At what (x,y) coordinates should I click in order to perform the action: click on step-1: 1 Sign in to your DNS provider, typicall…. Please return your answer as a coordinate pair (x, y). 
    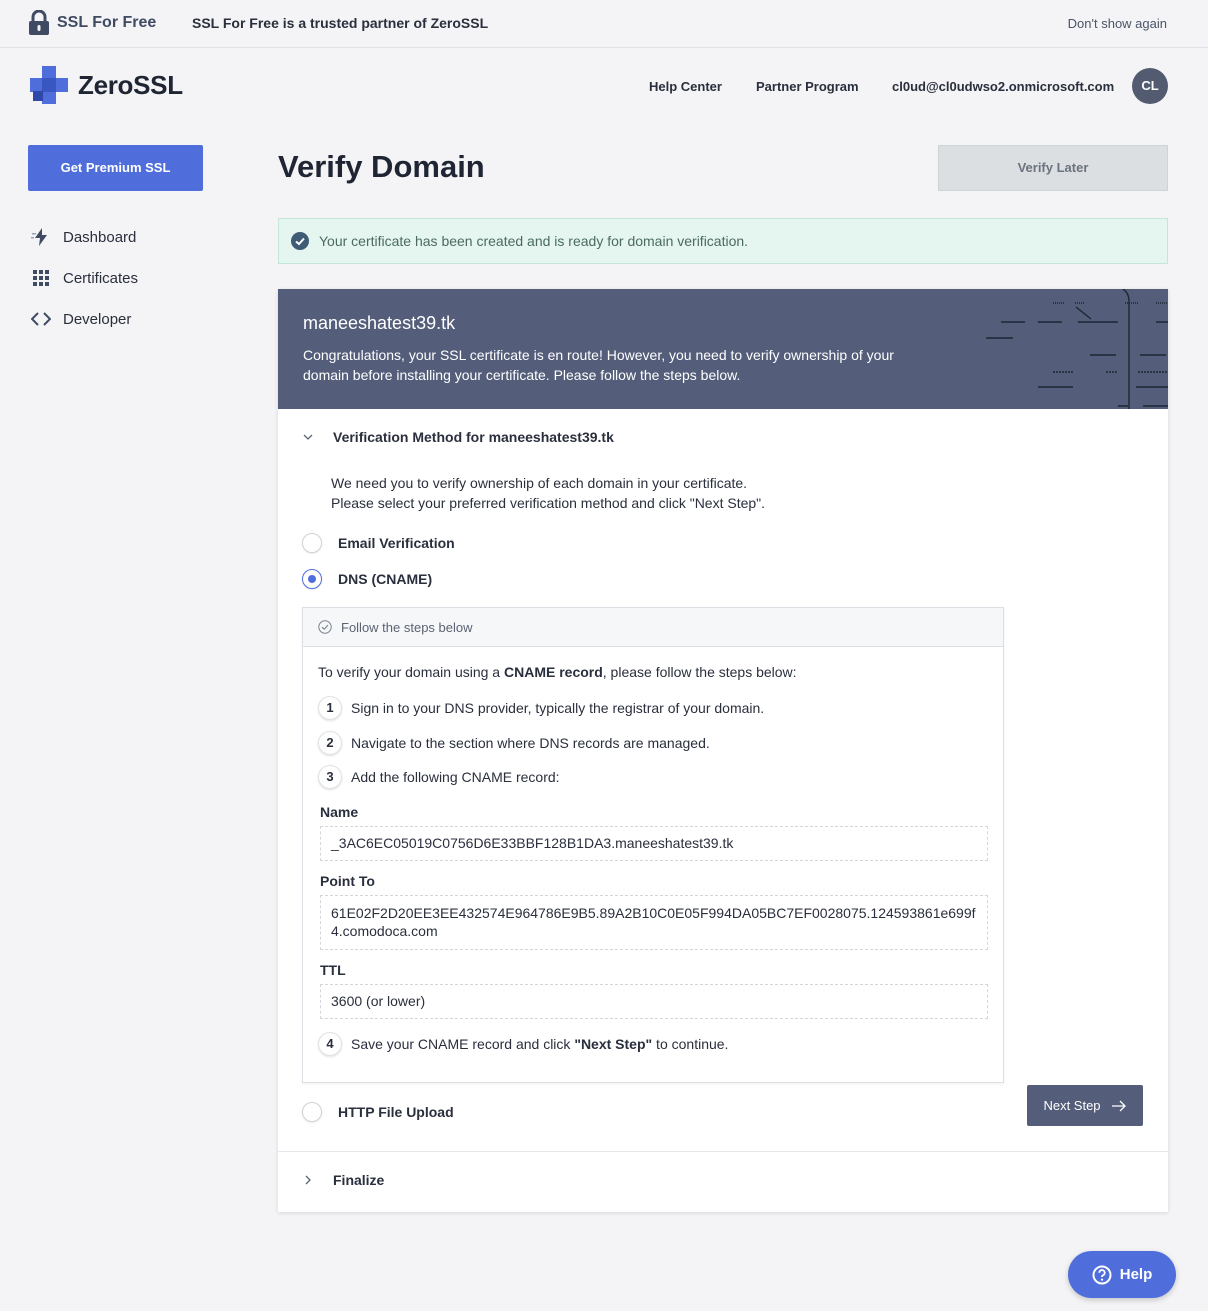
    Looking at the image, I should click on (541, 708).